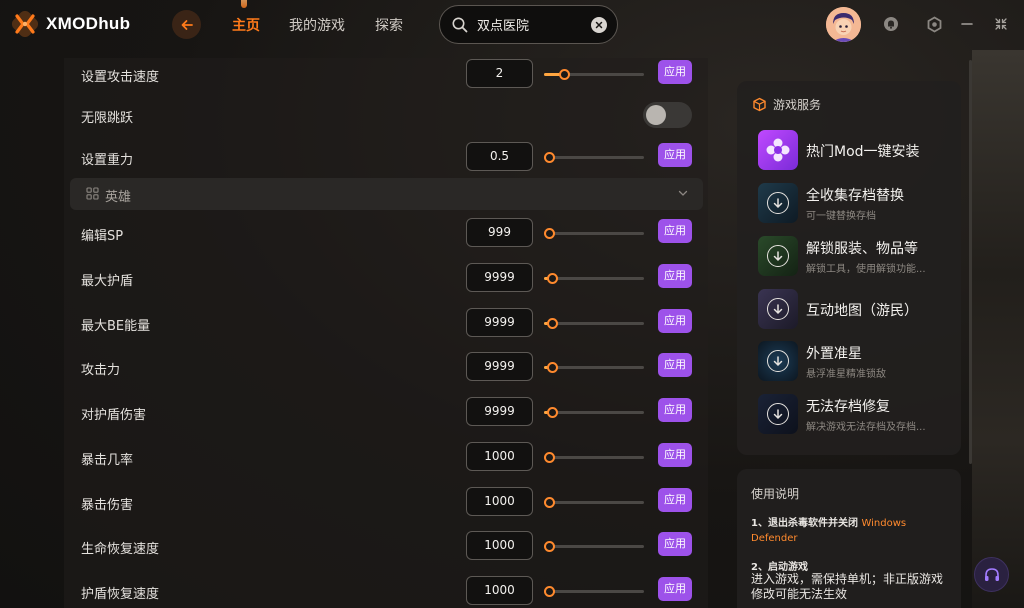 The width and height of the screenshot is (1024, 608). What do you see at coordinates (386, 412) in the screenshot?
I see `setting-row-5: 对护盾伤害 9999 应用` at bounding box center [386, 412].